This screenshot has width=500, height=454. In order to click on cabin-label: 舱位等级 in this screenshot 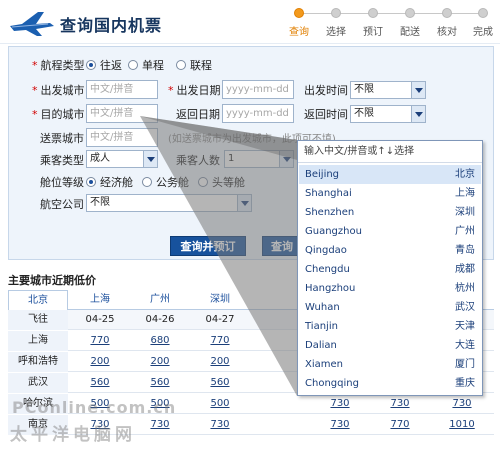, I will do `click(62, 182)`.